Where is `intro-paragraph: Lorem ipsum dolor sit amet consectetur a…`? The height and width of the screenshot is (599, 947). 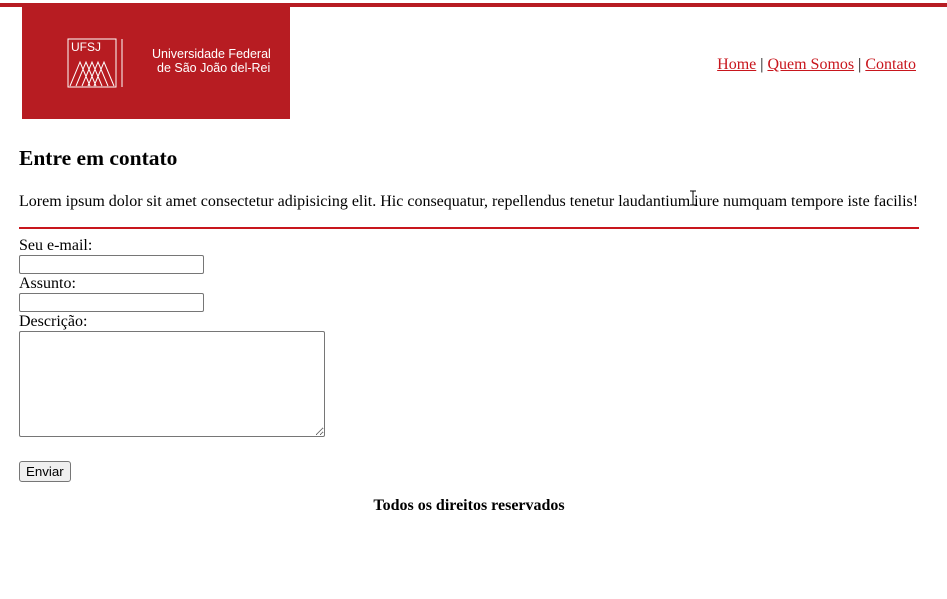
intro-paragraph: Lorem ipsum dolor sit amet consectetur a… is located at coordinates (469, 201).